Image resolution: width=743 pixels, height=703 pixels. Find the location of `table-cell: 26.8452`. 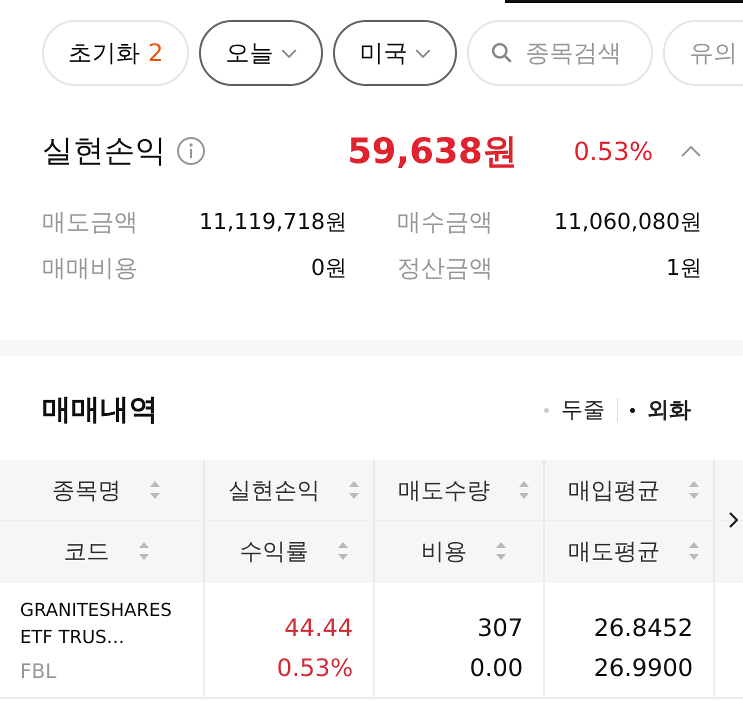

table-cell: 26.8452 is located at coordinates (643, 628).